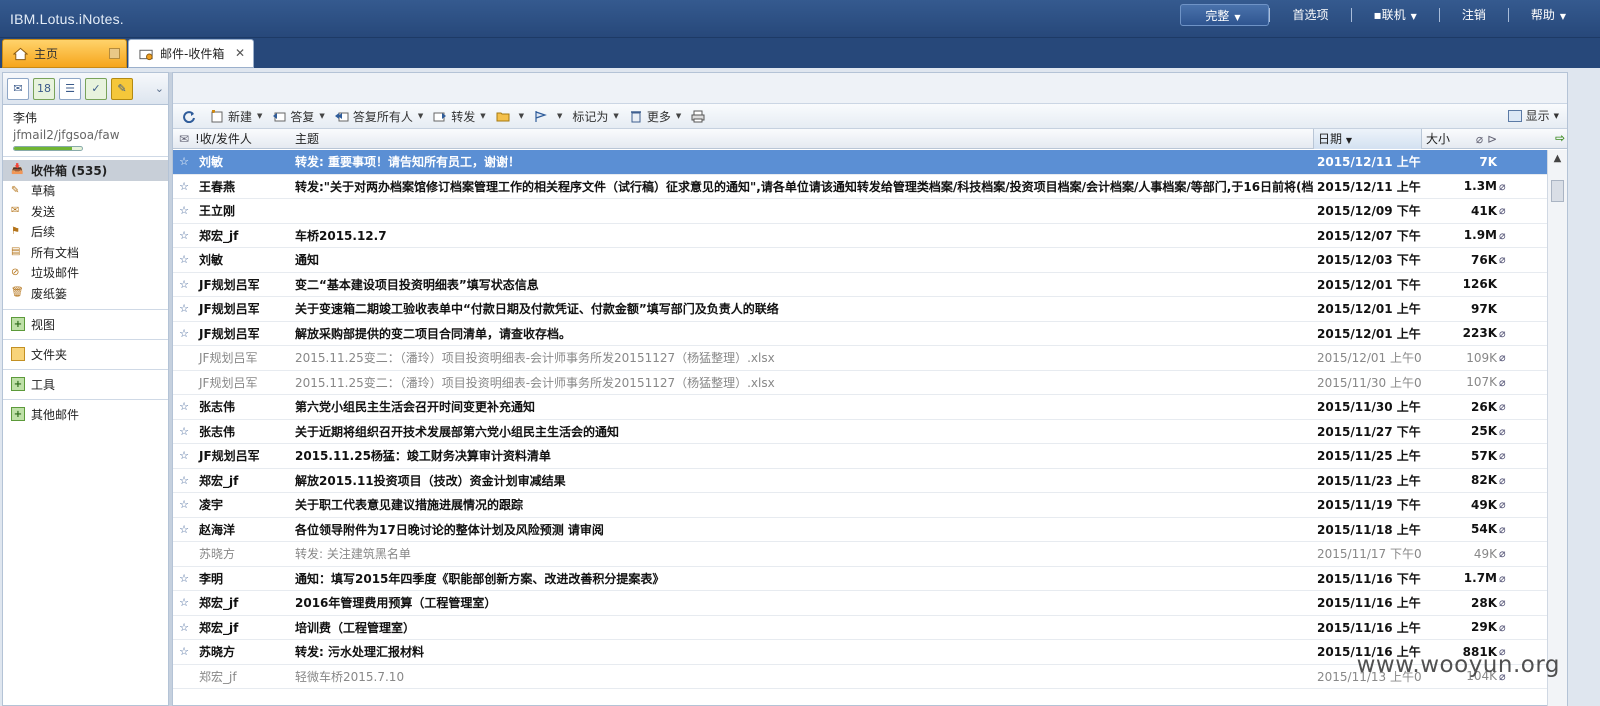 This screenshot has height=706, width=1600. Describe the element at coordinates (860, 676) in the screenshot. I see `table-row: 郑宏_jf轻微车桥2015.7.102015/11/13 上午09:4104K⌀` at that location.